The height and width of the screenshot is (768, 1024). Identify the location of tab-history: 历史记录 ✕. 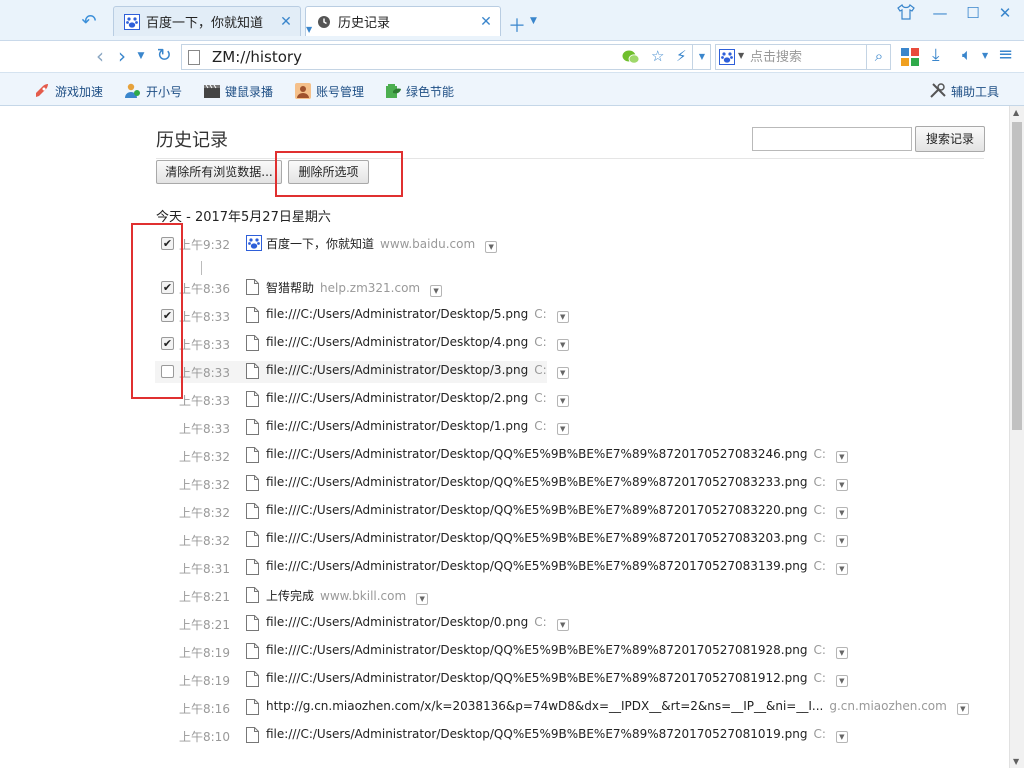
(403, 21).